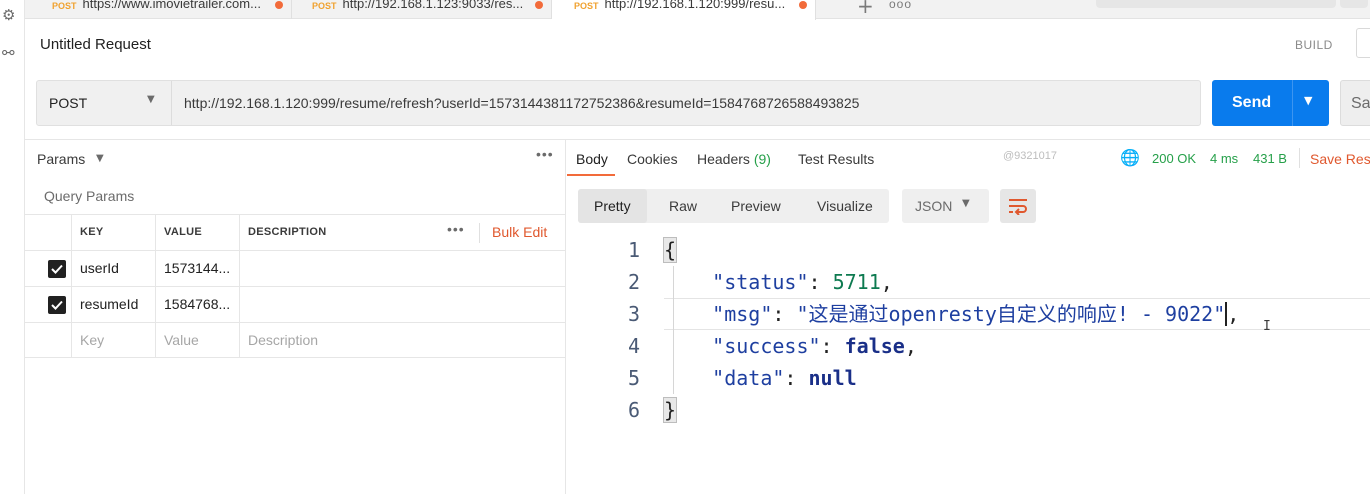  What do you see at coordinates (113, 304) in the screenshot?
I see `param-key: resumeId` at bounding box center [113, 304].